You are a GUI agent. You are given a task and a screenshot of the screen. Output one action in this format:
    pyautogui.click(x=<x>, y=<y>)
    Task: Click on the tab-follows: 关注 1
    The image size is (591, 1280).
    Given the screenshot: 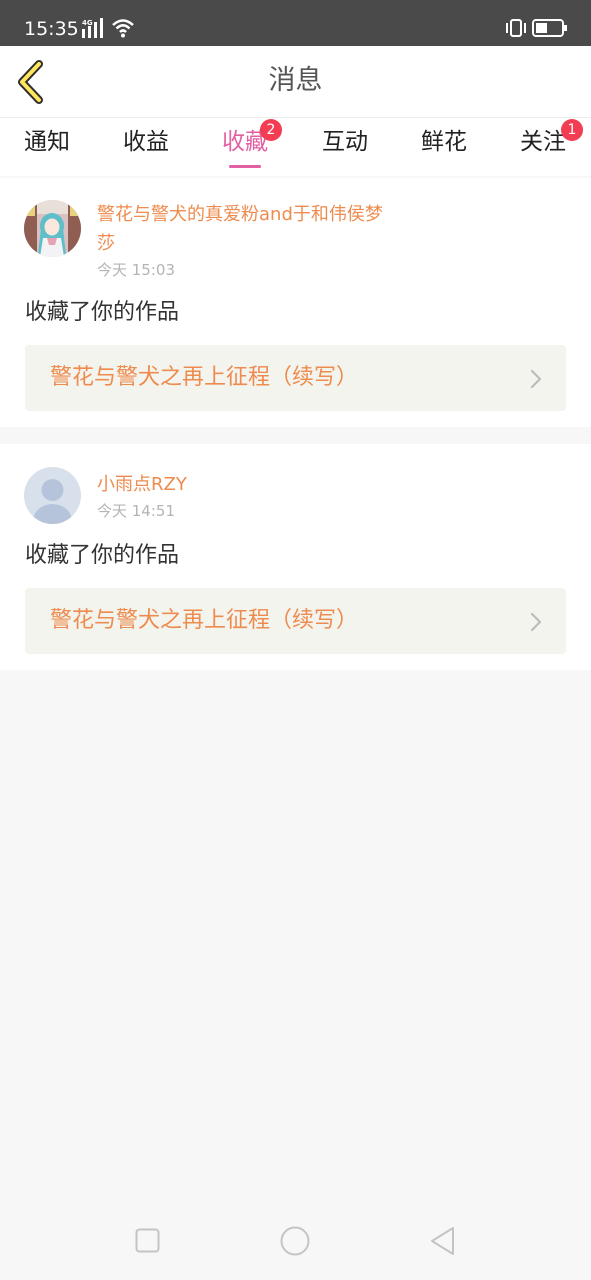 What is the action you would take?
    pyautogui.click(x=545, y=145)
    